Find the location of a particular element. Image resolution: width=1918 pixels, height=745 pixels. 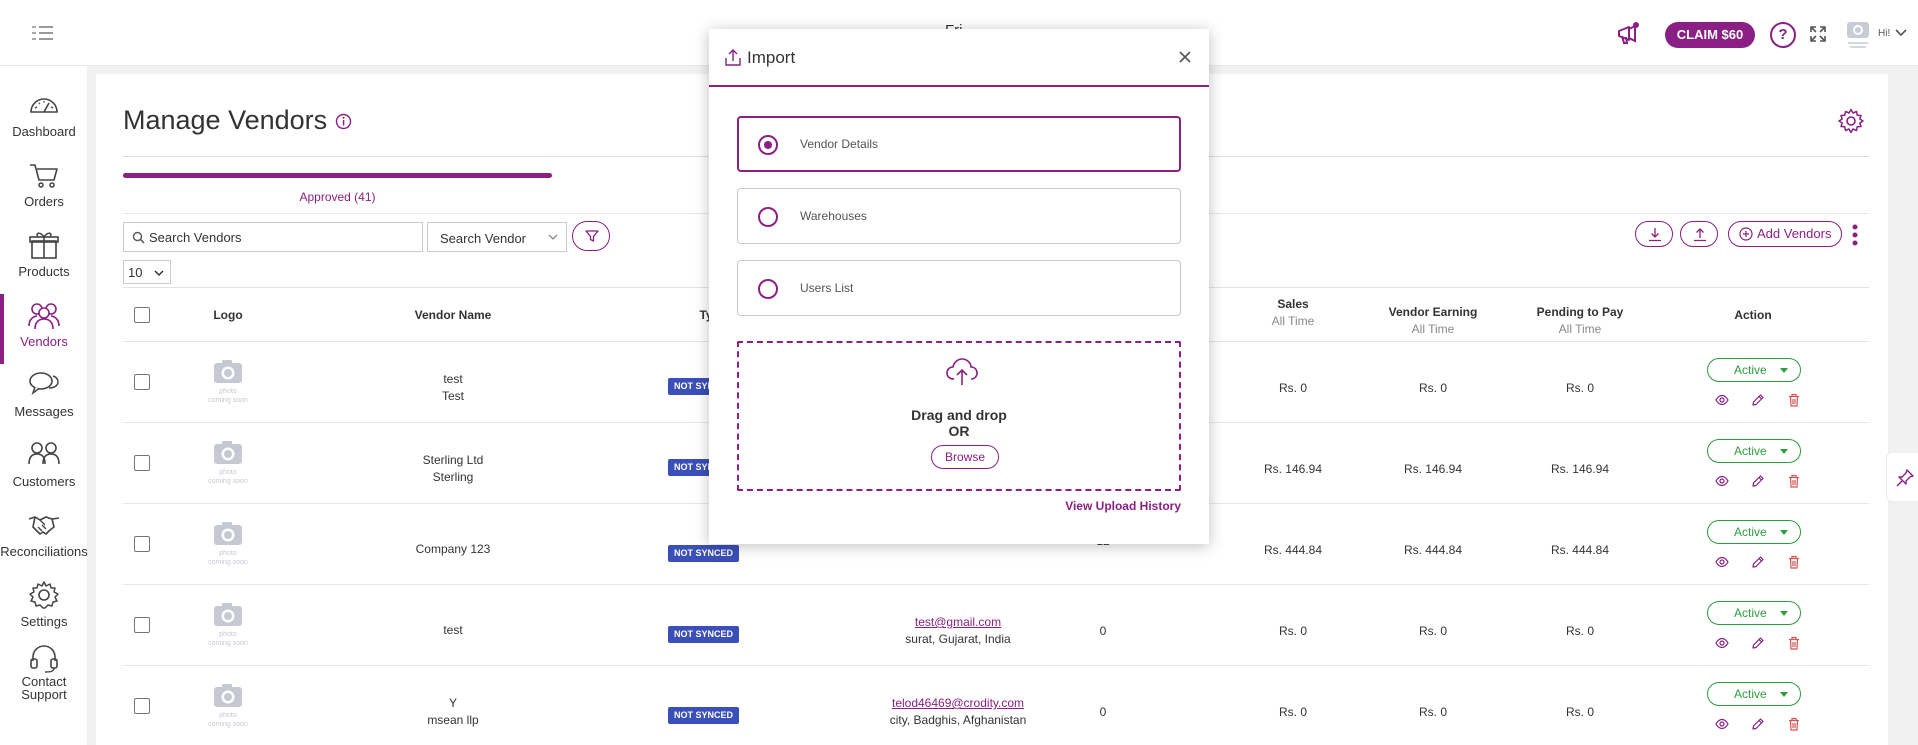

page-size-select: 10 is located at coordinates (147, 272).